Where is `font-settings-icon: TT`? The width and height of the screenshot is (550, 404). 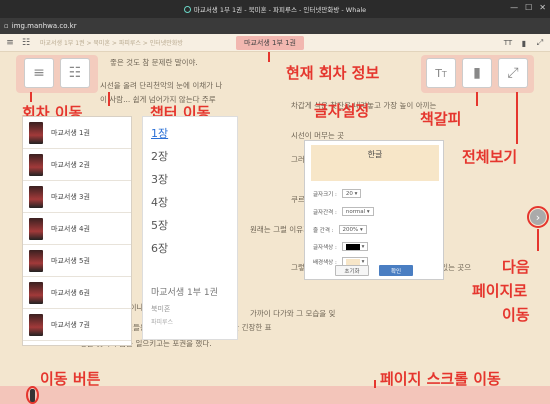 font-settings-icon: TT is located at coordinates (508, 43).